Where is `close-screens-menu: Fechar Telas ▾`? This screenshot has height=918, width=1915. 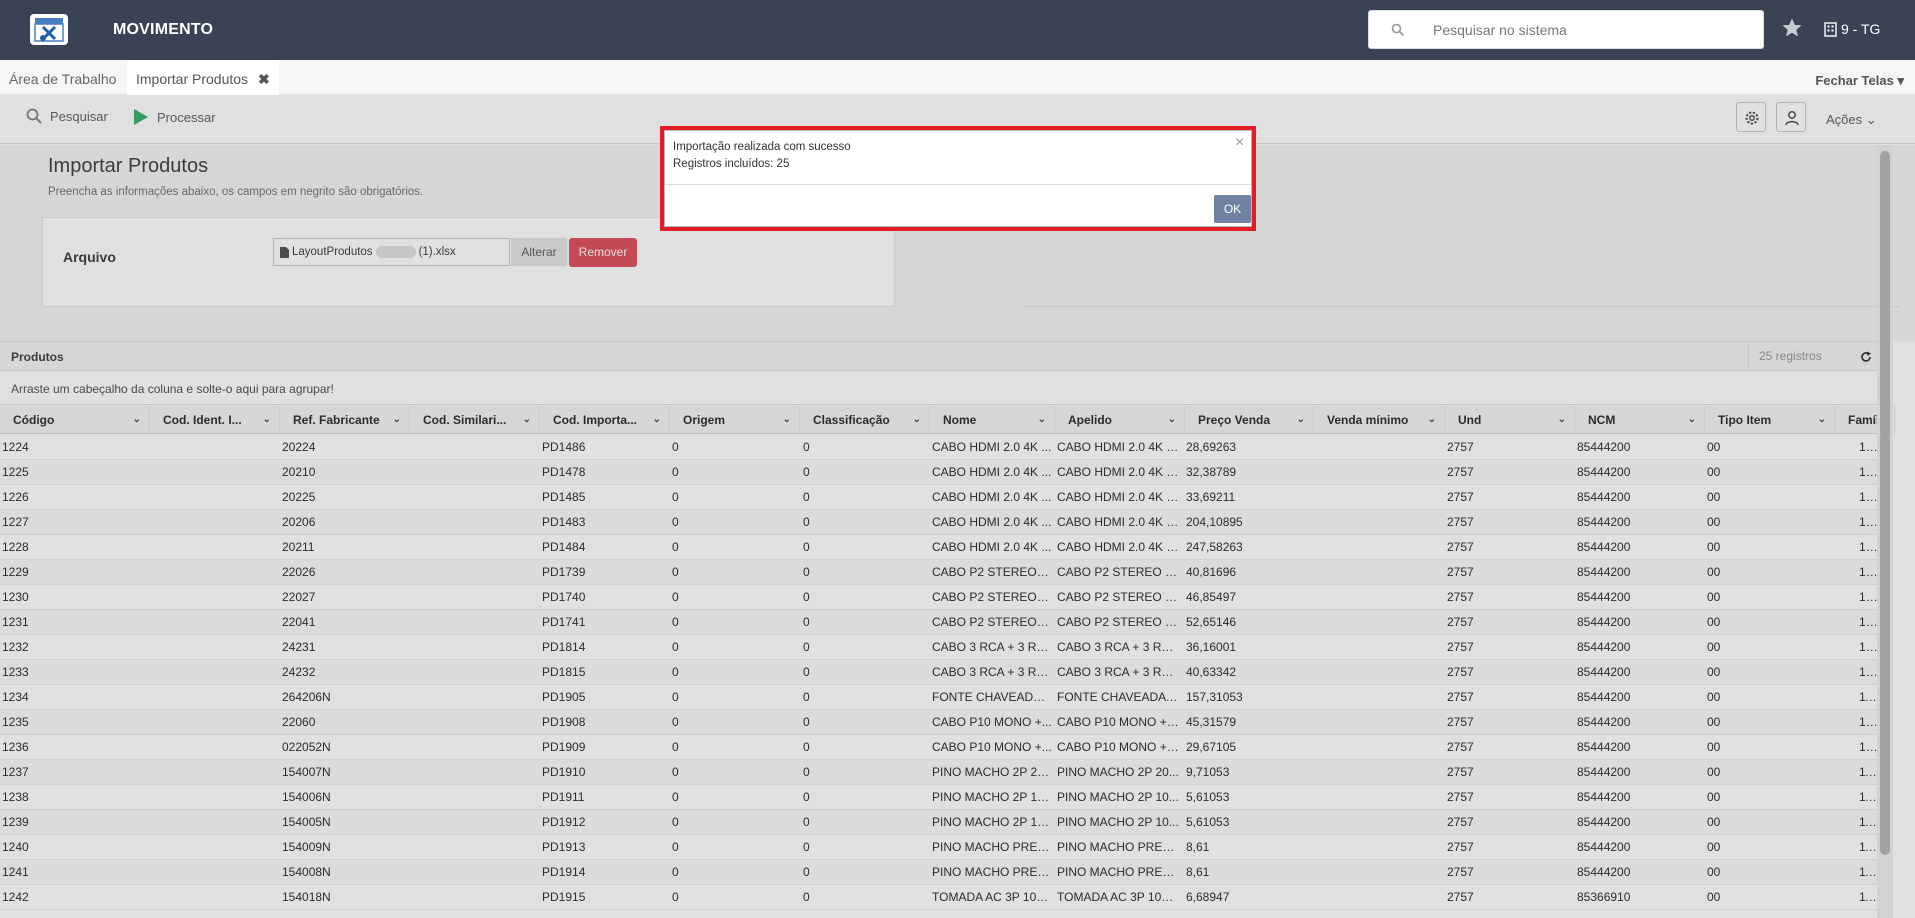
close-screens-menu: Fechar Telas ▾ is located at coordinates (1859, 81).